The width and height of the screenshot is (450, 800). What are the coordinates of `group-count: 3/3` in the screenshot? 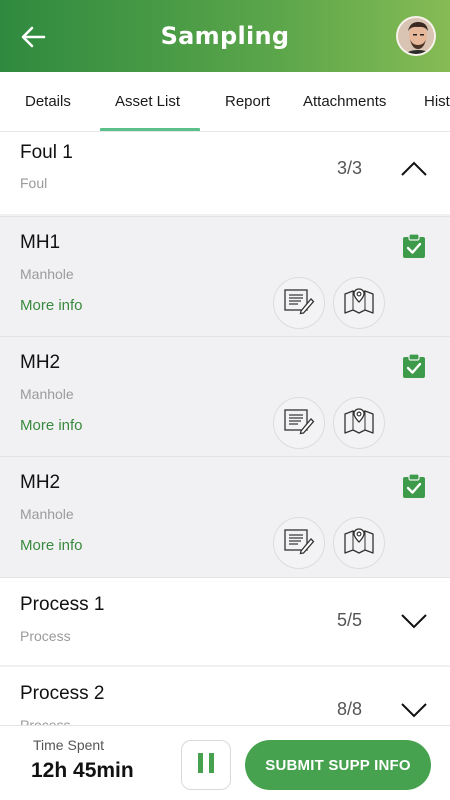 It's located at (349, 168).